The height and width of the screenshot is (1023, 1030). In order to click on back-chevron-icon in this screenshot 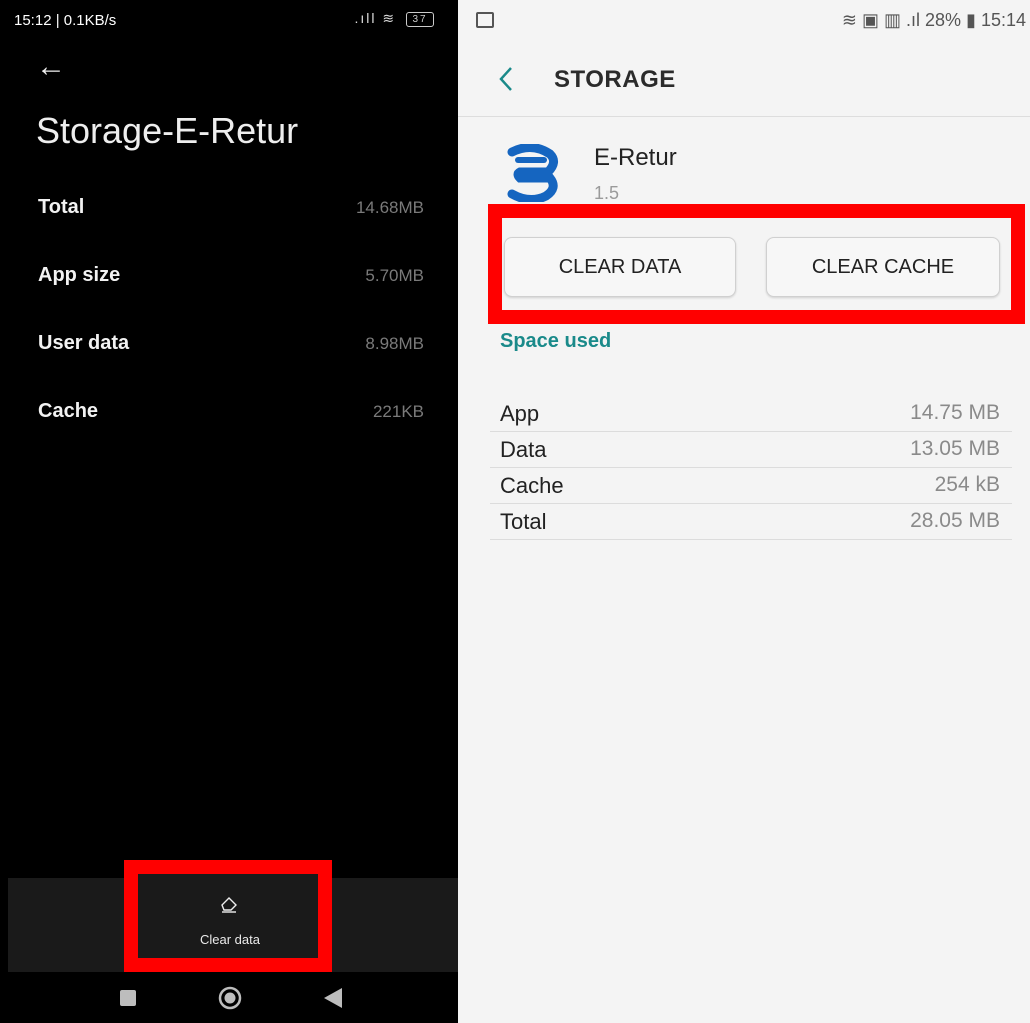, I will do `click(506, 79)`.